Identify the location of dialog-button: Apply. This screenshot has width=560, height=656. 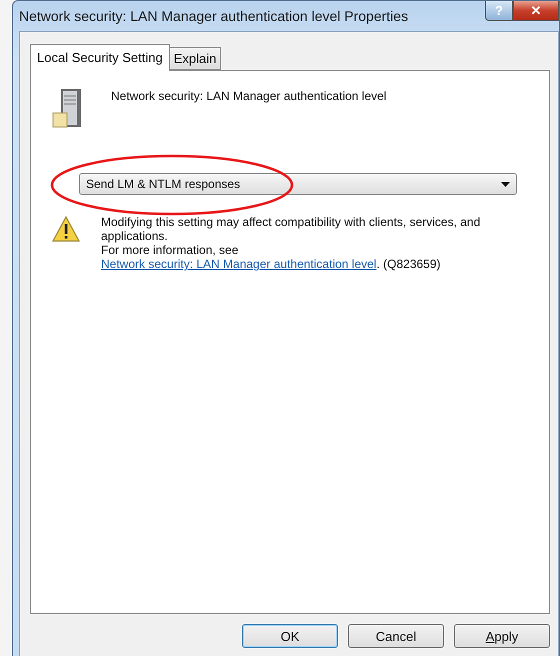
(502, 636).